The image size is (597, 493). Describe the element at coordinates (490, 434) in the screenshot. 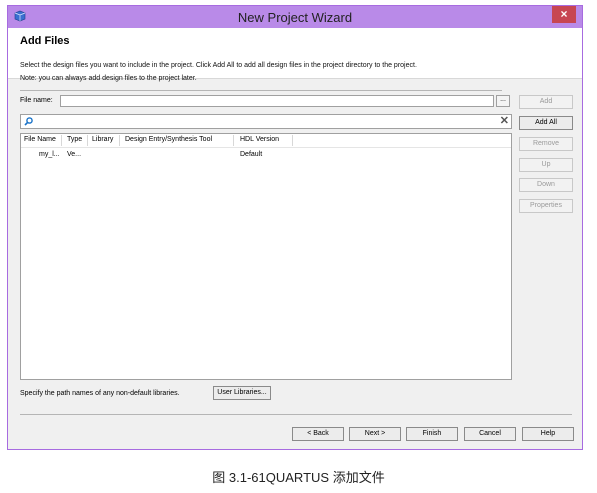

I see `cancel-button: Cancel` at that location.